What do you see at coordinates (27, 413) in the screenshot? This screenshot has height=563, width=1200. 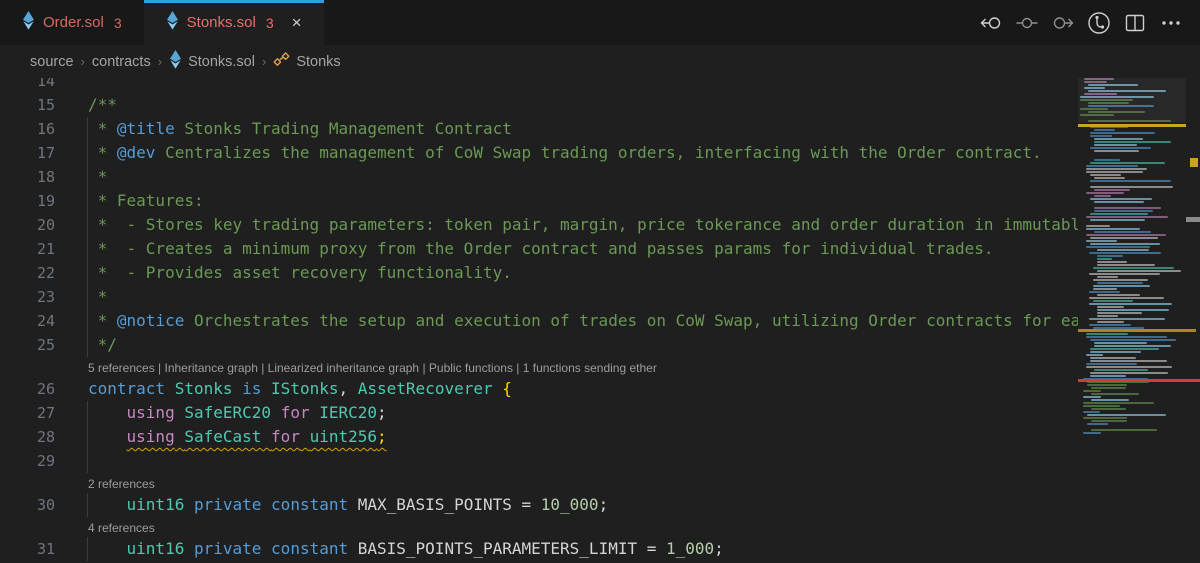 I see `line-number: 27` at bounding box center [27, 413].